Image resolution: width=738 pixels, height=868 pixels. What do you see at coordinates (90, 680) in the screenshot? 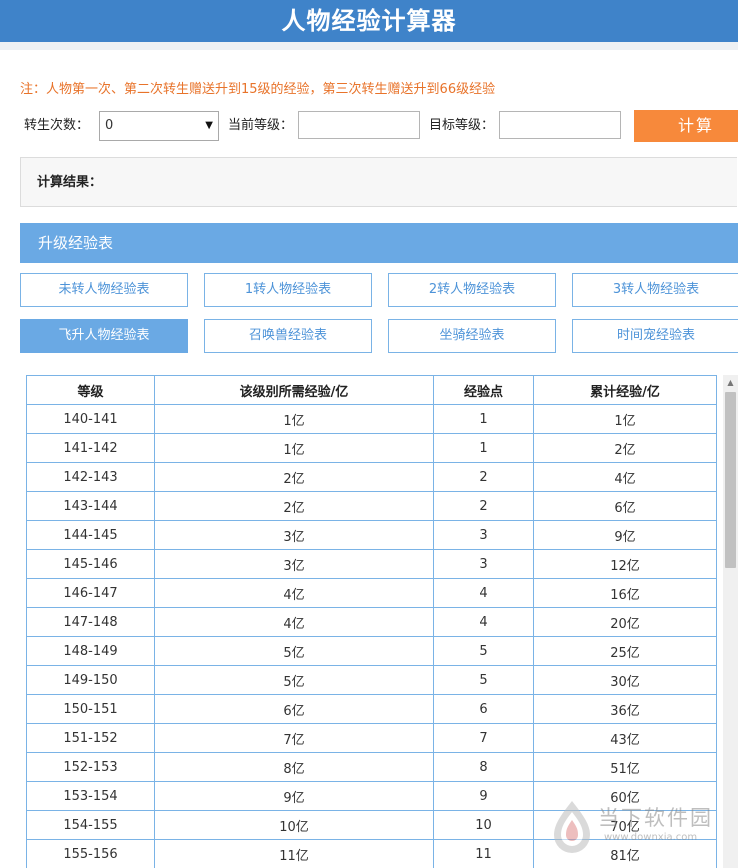
I see `cell-level: 149-150` at bounding box center [90, 680].